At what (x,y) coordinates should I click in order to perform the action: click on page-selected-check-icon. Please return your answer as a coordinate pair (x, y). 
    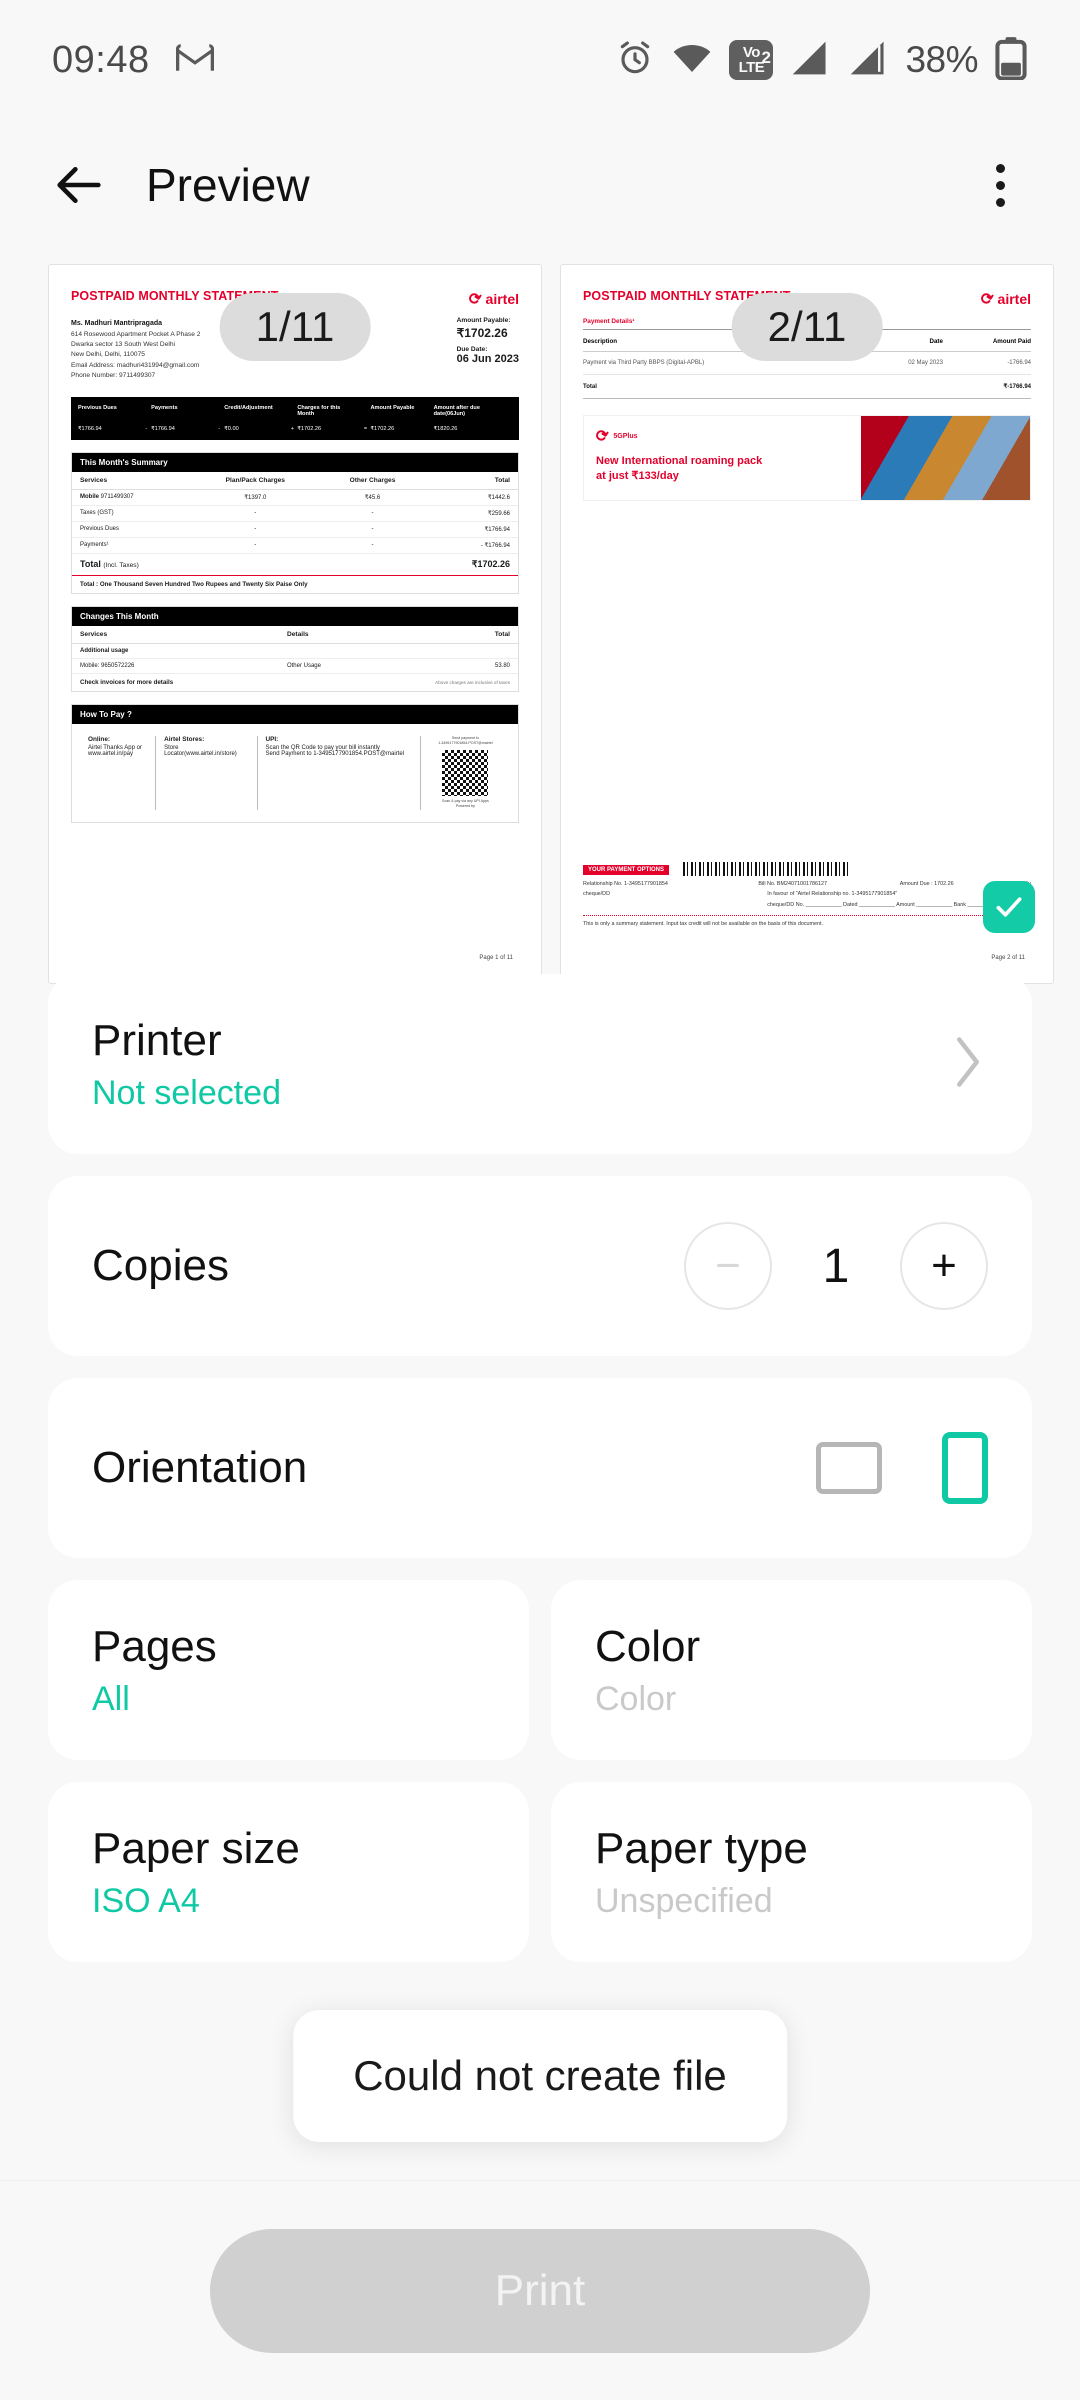
    Looking at the image, I should click on (1009, 907).